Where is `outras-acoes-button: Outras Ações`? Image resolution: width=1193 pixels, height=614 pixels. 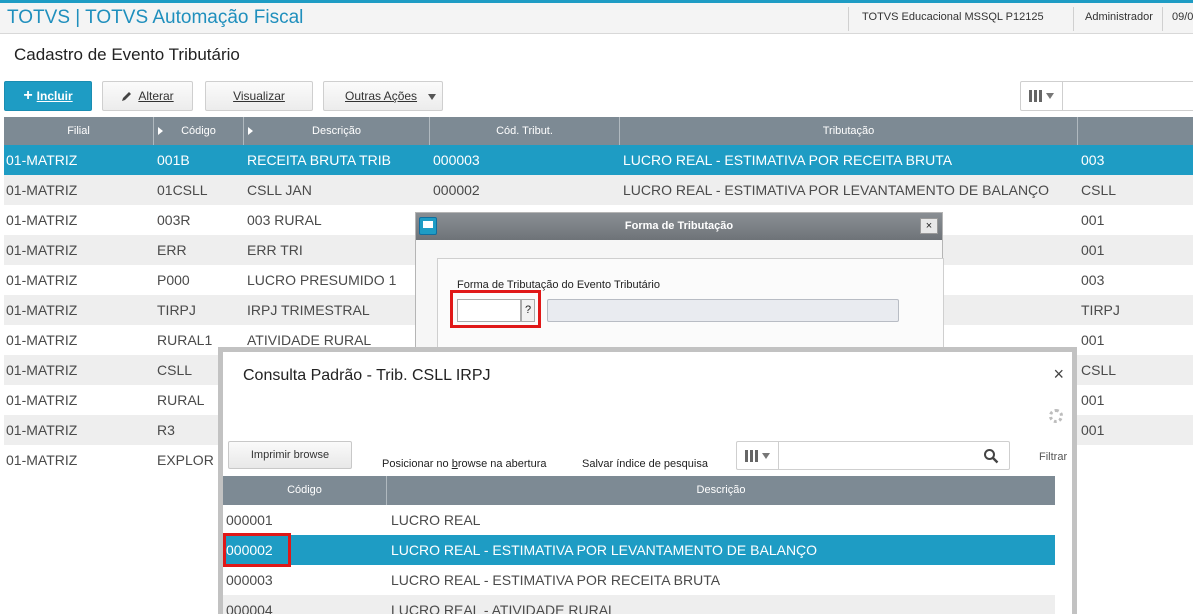
outras-acoes-button: Outras Ações is located at coordinates (383, 96).